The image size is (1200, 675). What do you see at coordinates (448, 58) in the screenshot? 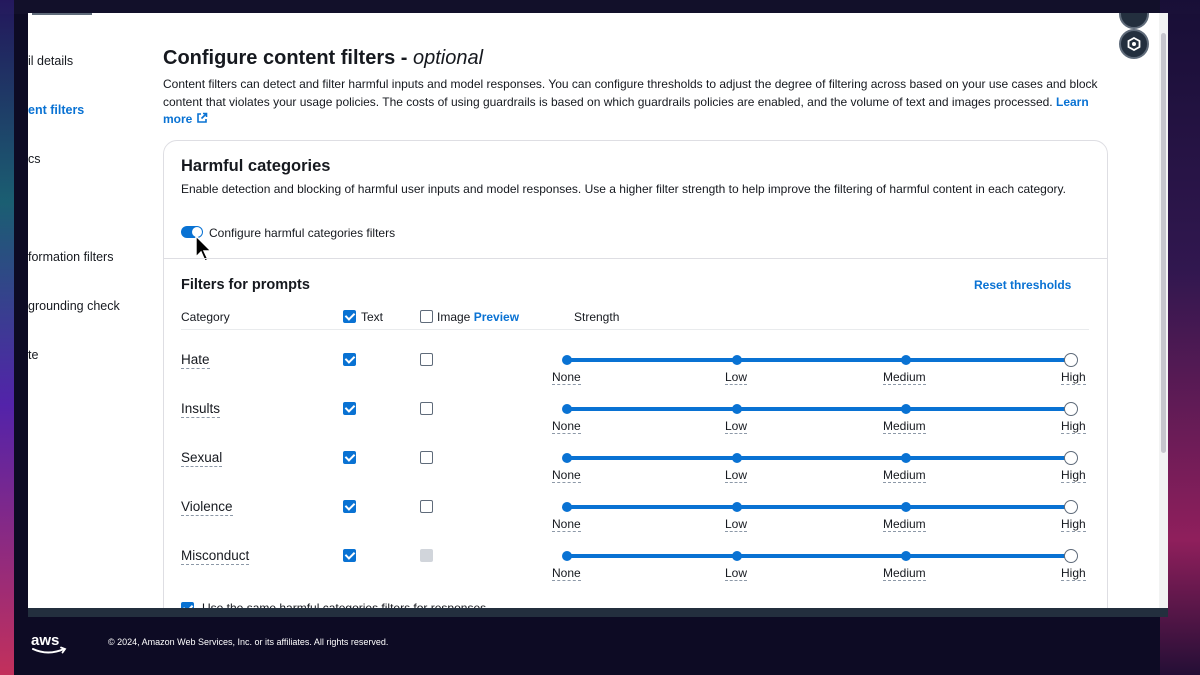
I see `page-title-optional: optional` at bounding box center [448, 58].